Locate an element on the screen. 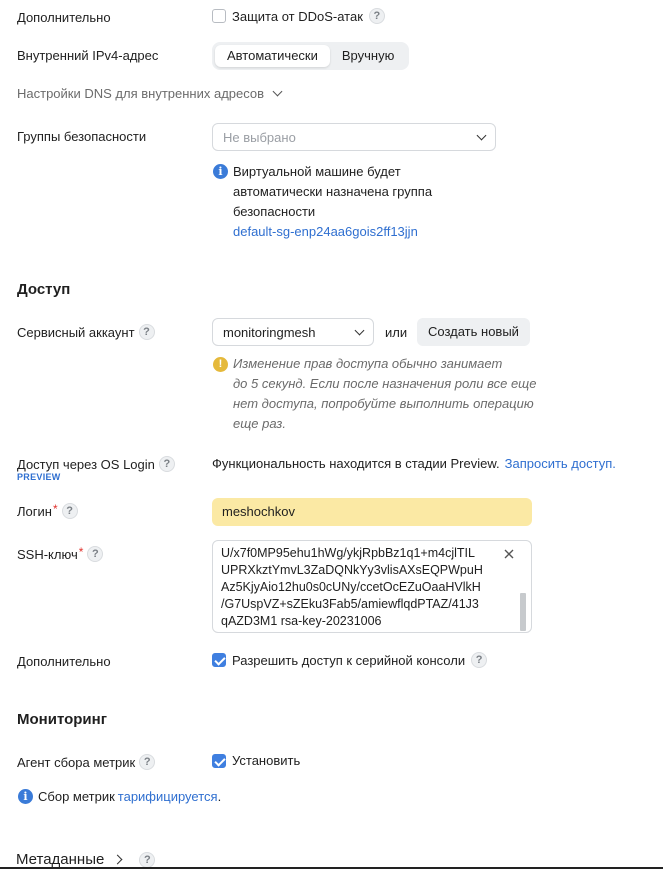  create-service-account-button: Создать новый is located at coordinates (473, 332).